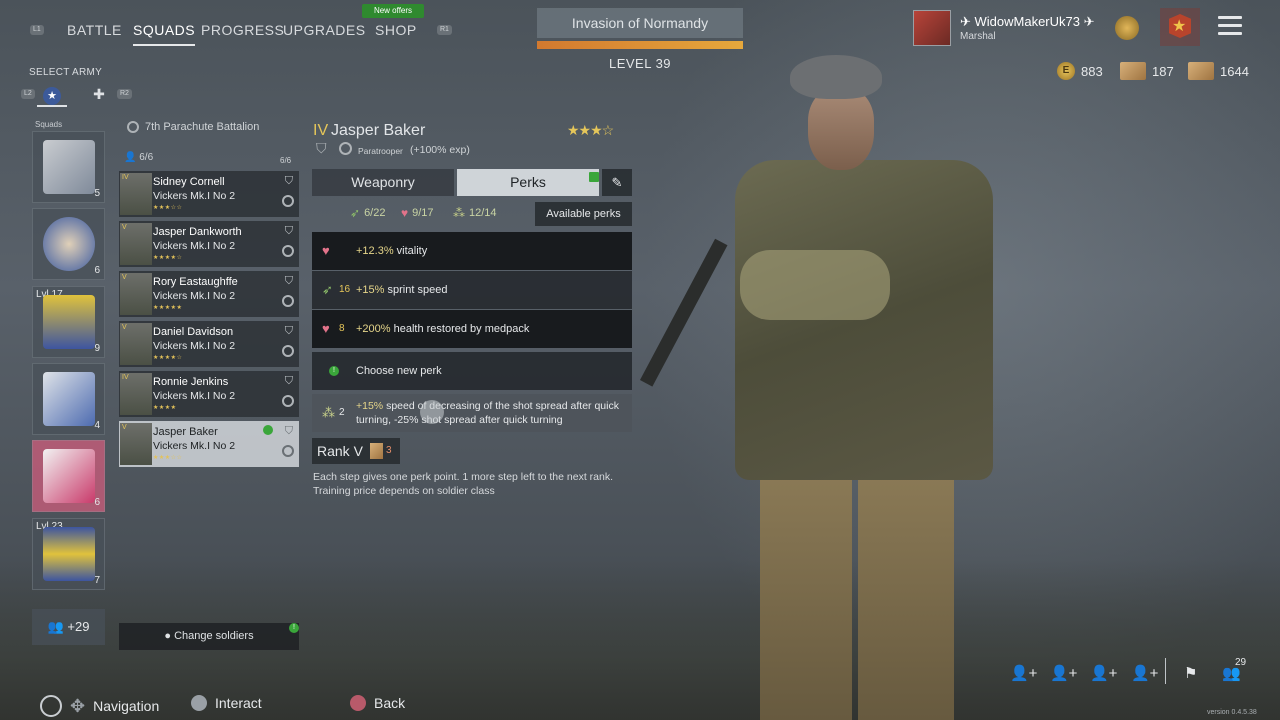 This screenshot has width=1280, height=720. What do you see at coordinates (399, 371) in the screenshot?
I see `perk-text: Choose new perk` at bounding box center [399, 371].